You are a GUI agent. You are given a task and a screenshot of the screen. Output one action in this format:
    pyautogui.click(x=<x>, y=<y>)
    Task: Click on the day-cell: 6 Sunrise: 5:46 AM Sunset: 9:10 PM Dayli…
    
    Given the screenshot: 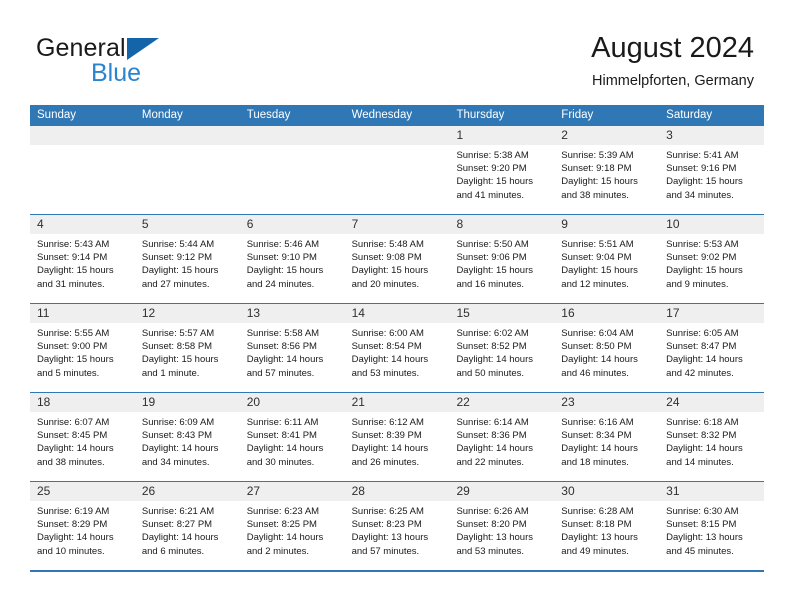 What is the action you would take?
    pyautogui.click(x=292, y=259)
    